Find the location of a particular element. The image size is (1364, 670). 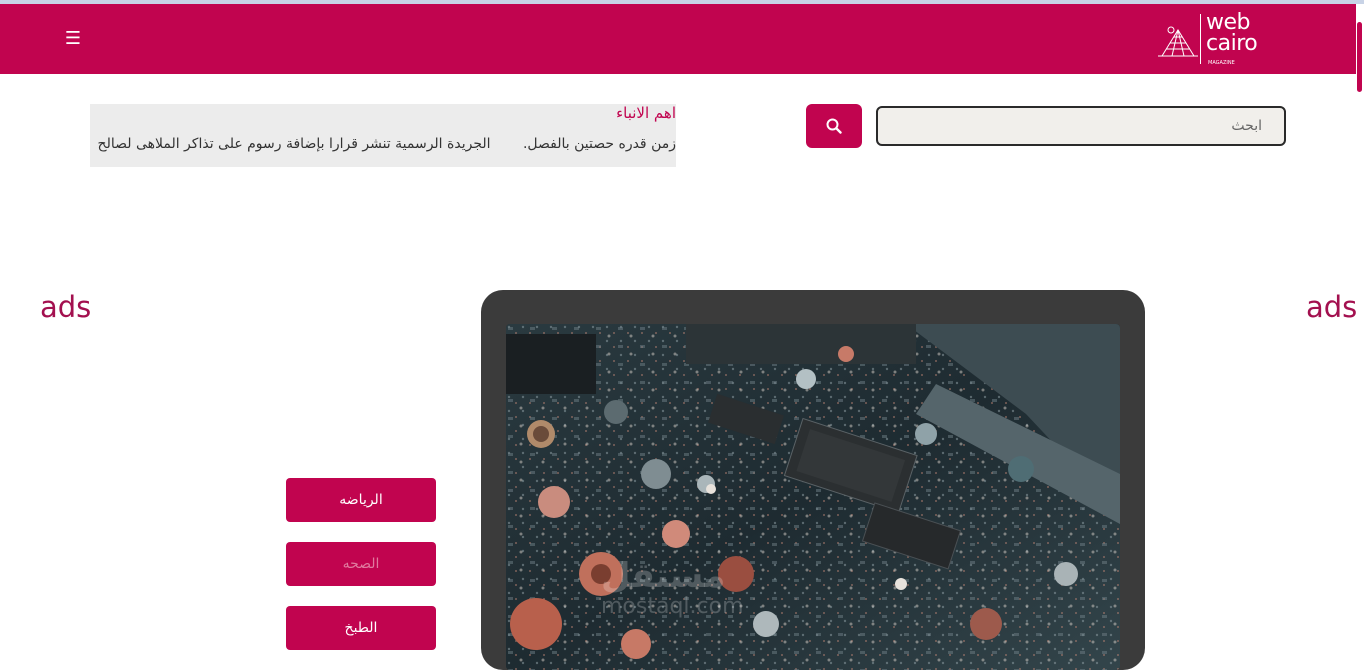

search-icon is located at coordinates (834, 126).